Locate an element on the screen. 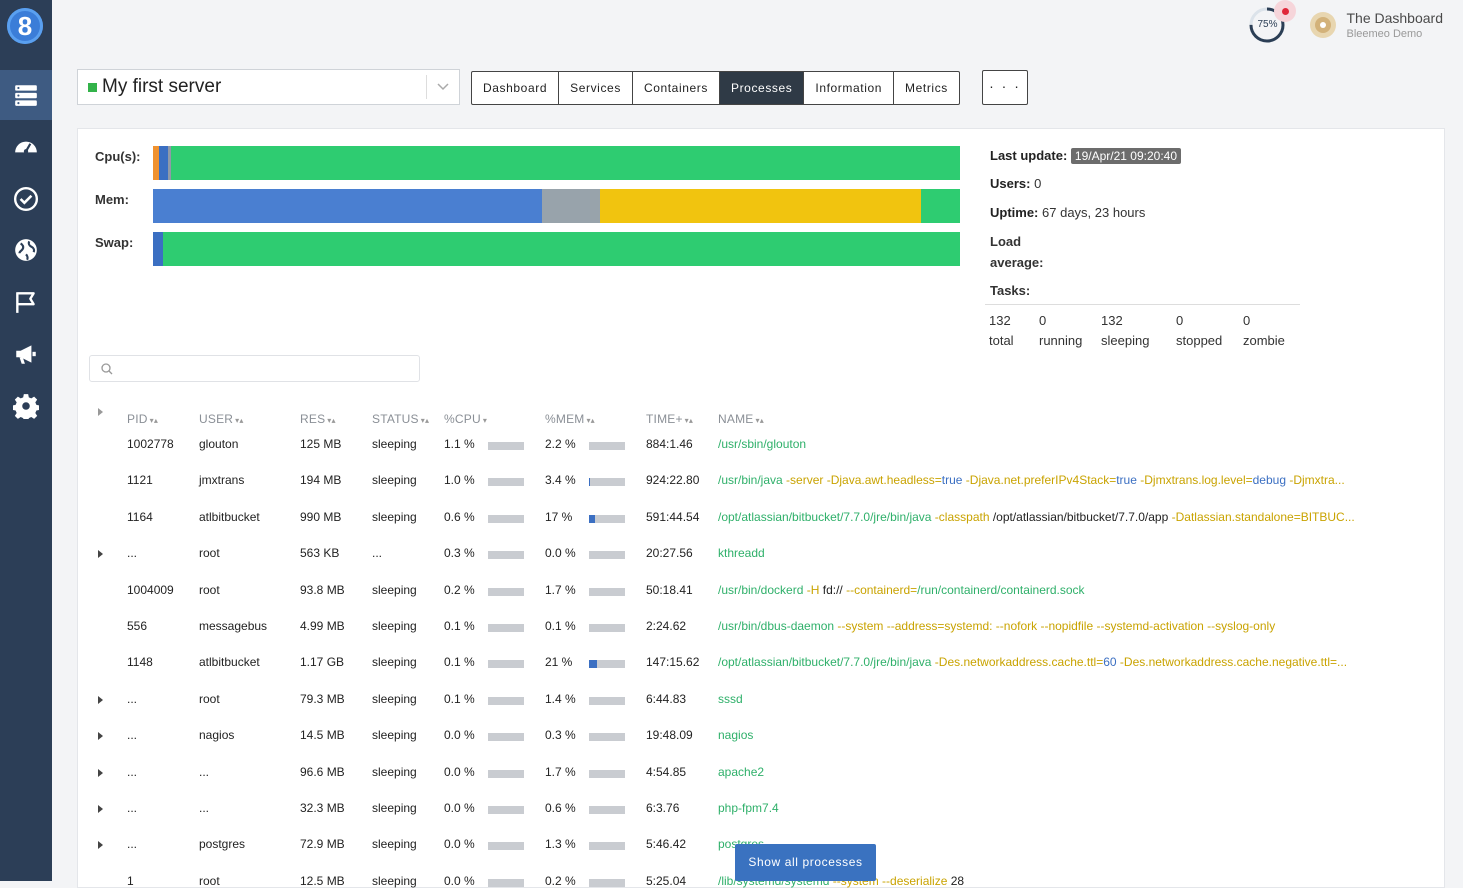  process-search-input is located at coordinates (254, 368).